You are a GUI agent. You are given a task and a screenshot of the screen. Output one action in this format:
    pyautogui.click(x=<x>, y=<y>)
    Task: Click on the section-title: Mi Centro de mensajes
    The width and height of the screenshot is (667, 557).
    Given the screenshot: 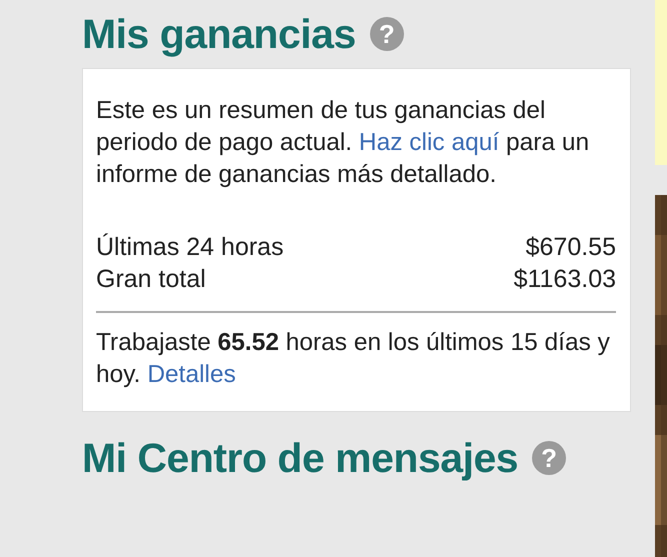 What is the action you would take?
    pyautogui.click(x=300, y=458)
    